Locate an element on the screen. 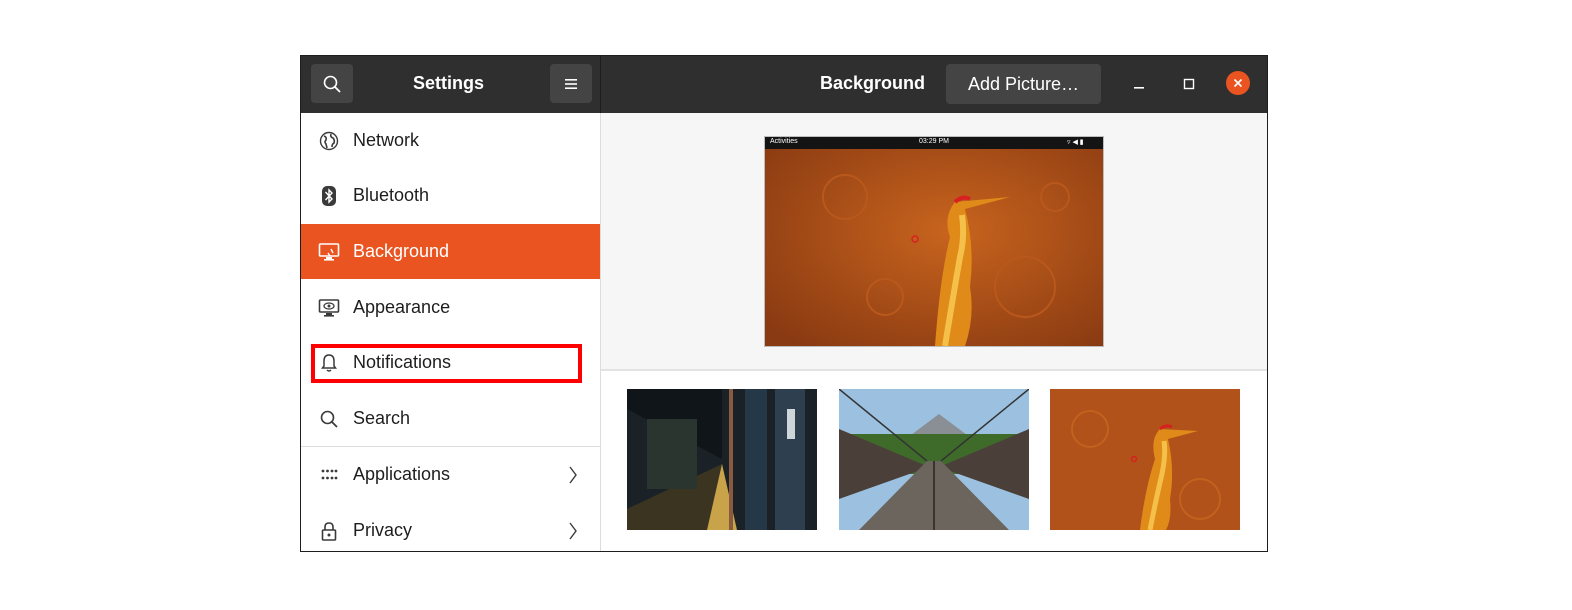 The width and height of the screenshot is (1572, 610). appearance-icon is located at coordinates (329, 308).